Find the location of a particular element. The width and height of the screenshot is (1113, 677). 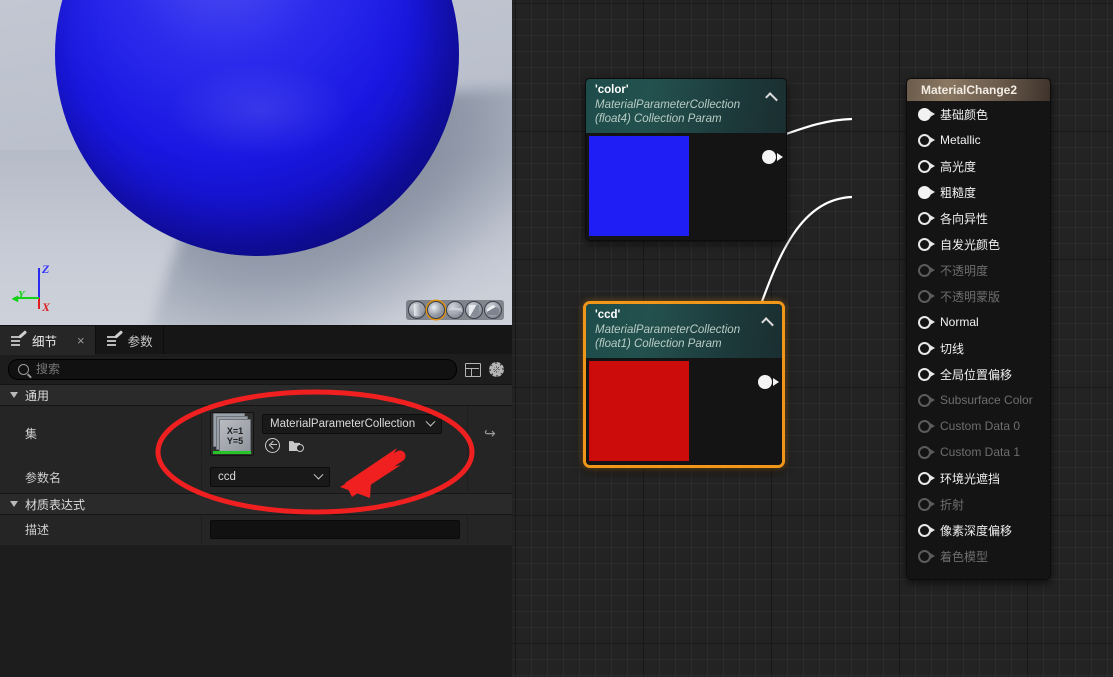

preview-shape-plane is located at coordinates (455, 310).